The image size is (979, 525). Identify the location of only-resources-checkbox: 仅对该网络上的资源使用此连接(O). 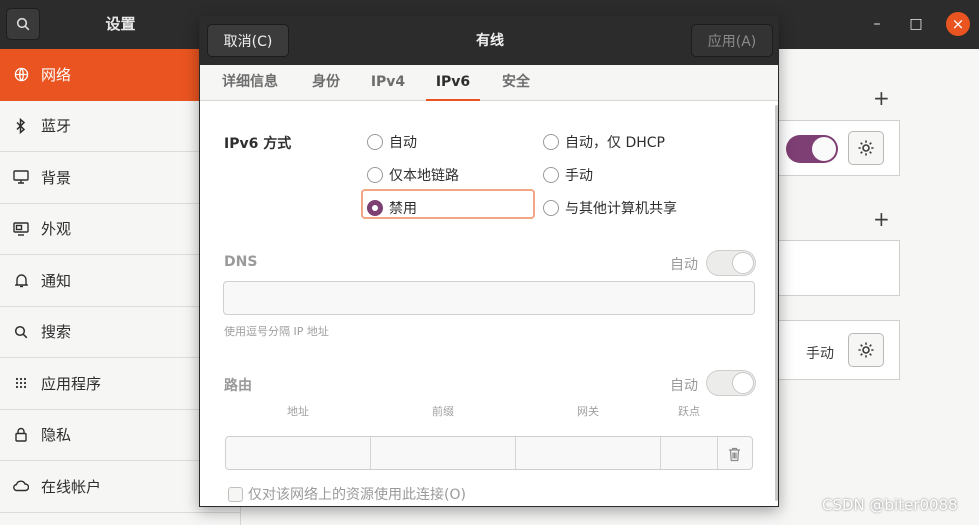
(347, 494).